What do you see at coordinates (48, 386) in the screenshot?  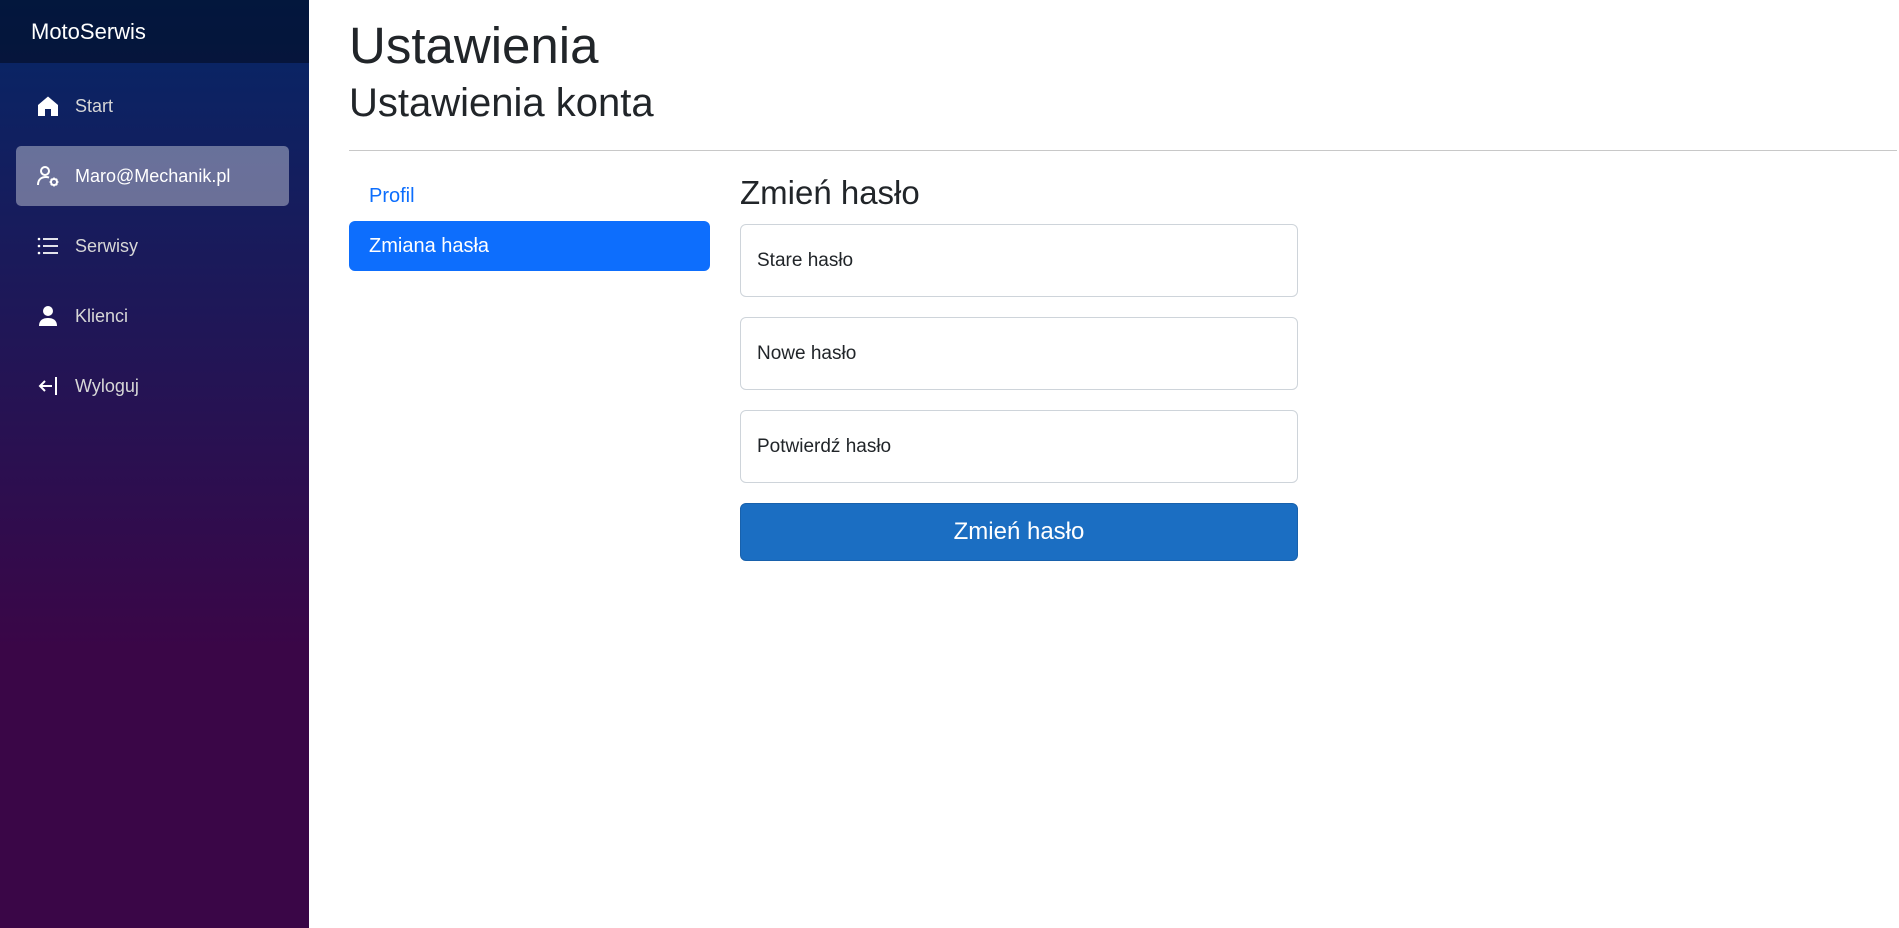 I see `logout-icon` at bounding box center [48, 386].